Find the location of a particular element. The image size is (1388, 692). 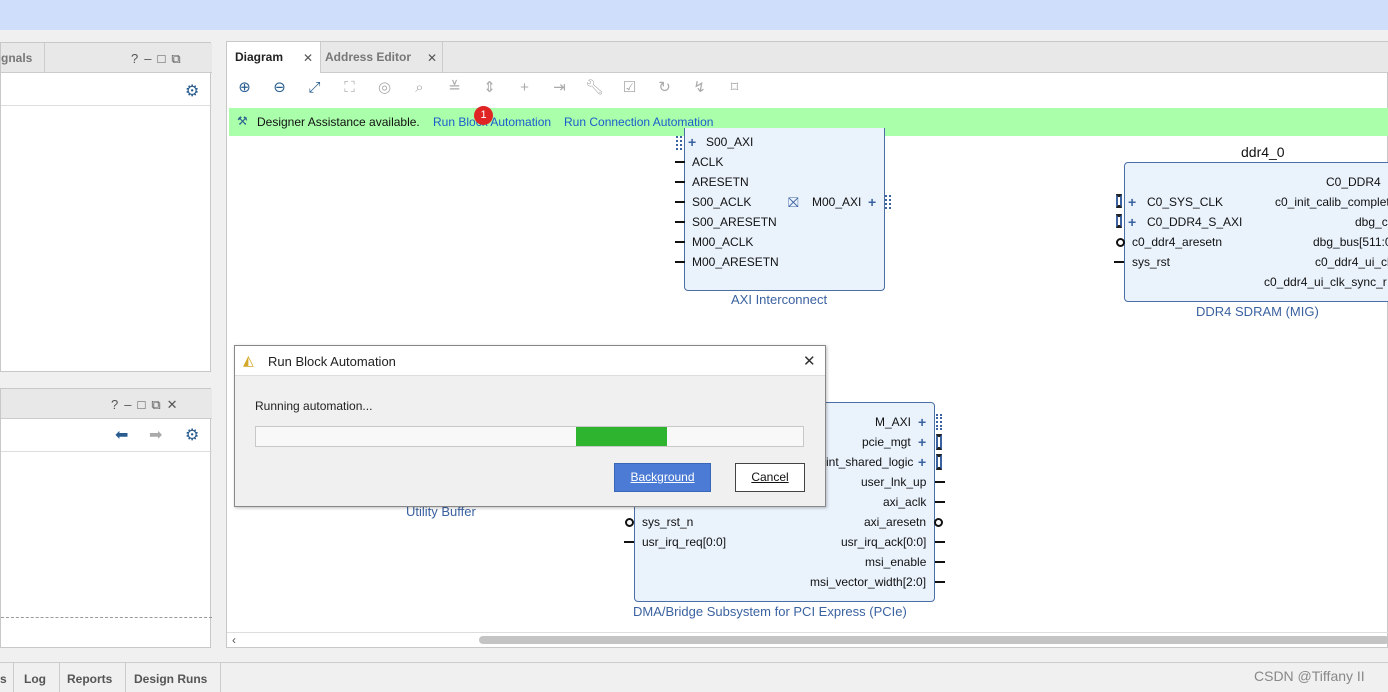

port-label: usr_irq_req[0:0] is located at coordinates (684, 542).